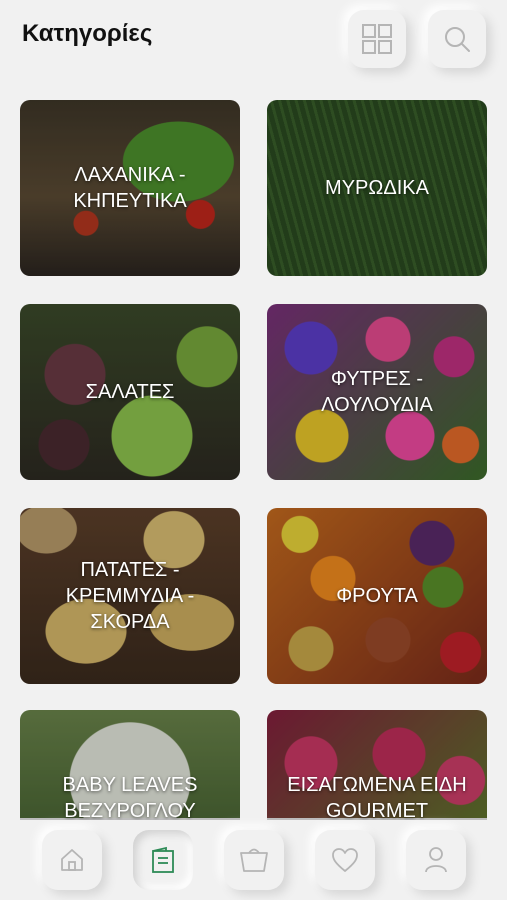 This screenshot has width=507, height=900. I want to click on catalog-icon, so click(163, 860).